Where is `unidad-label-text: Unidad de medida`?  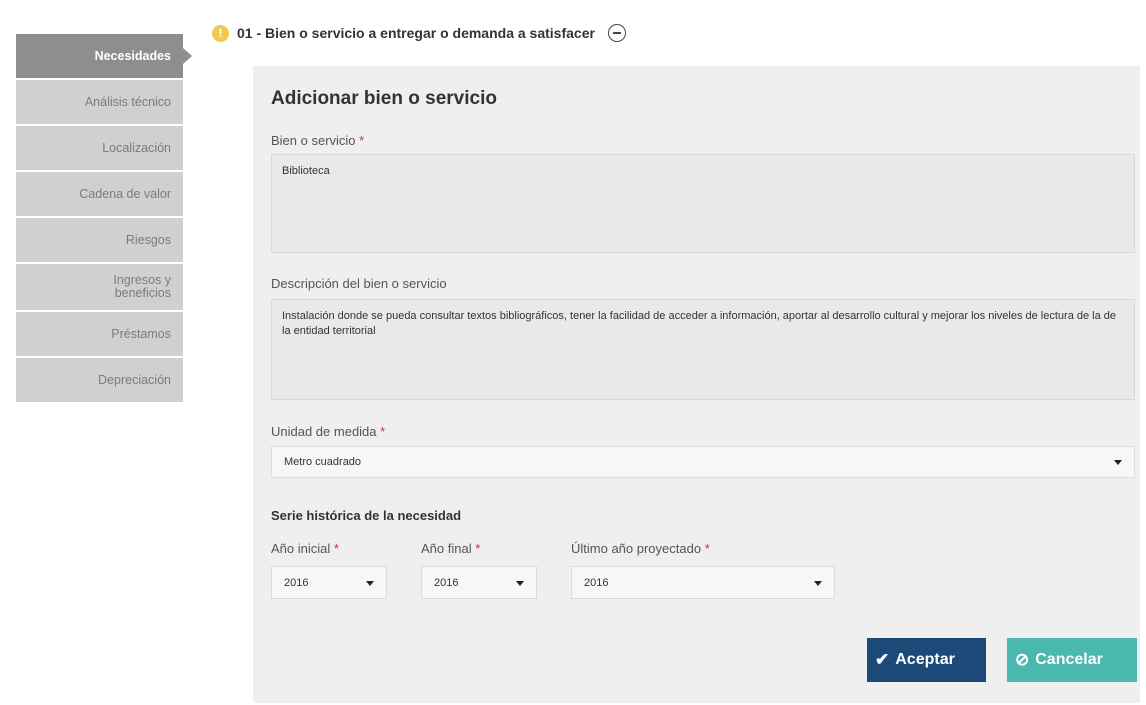 unidad-label-text: Unidad de medida is located at coordinates (324, 431).